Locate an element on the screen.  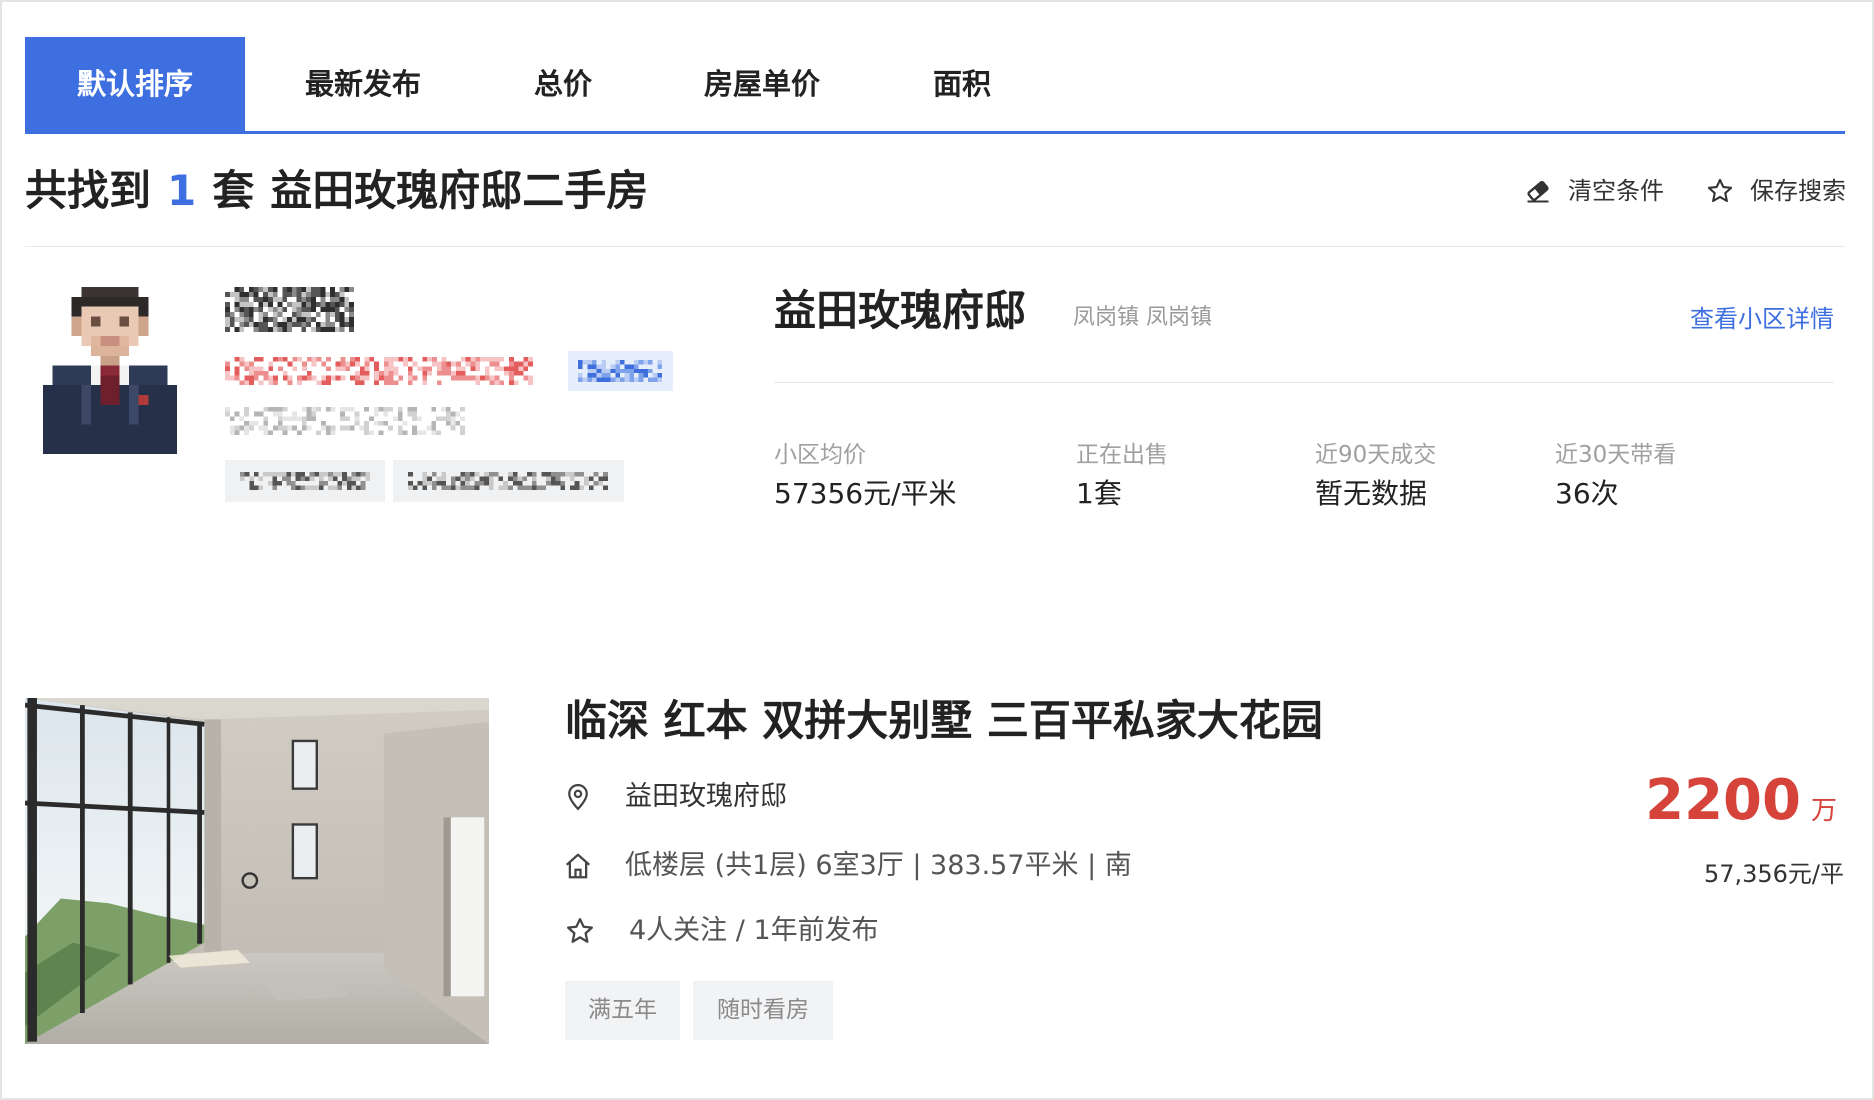
tab-unit-price: 房屋单价 is located at coordinates (762, 84).